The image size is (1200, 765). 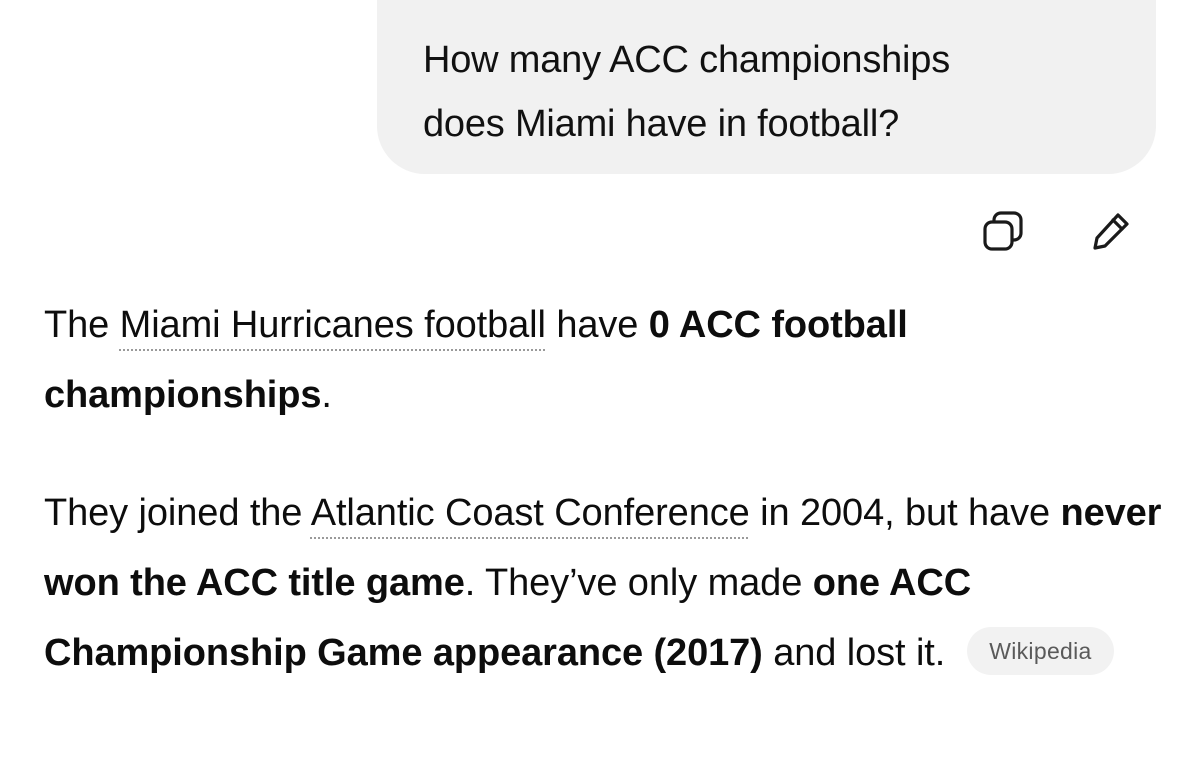 What do you see at coordinates (326, 395) in the screenshot?
I see `answer-text: .` at bounding box center [326, 395].